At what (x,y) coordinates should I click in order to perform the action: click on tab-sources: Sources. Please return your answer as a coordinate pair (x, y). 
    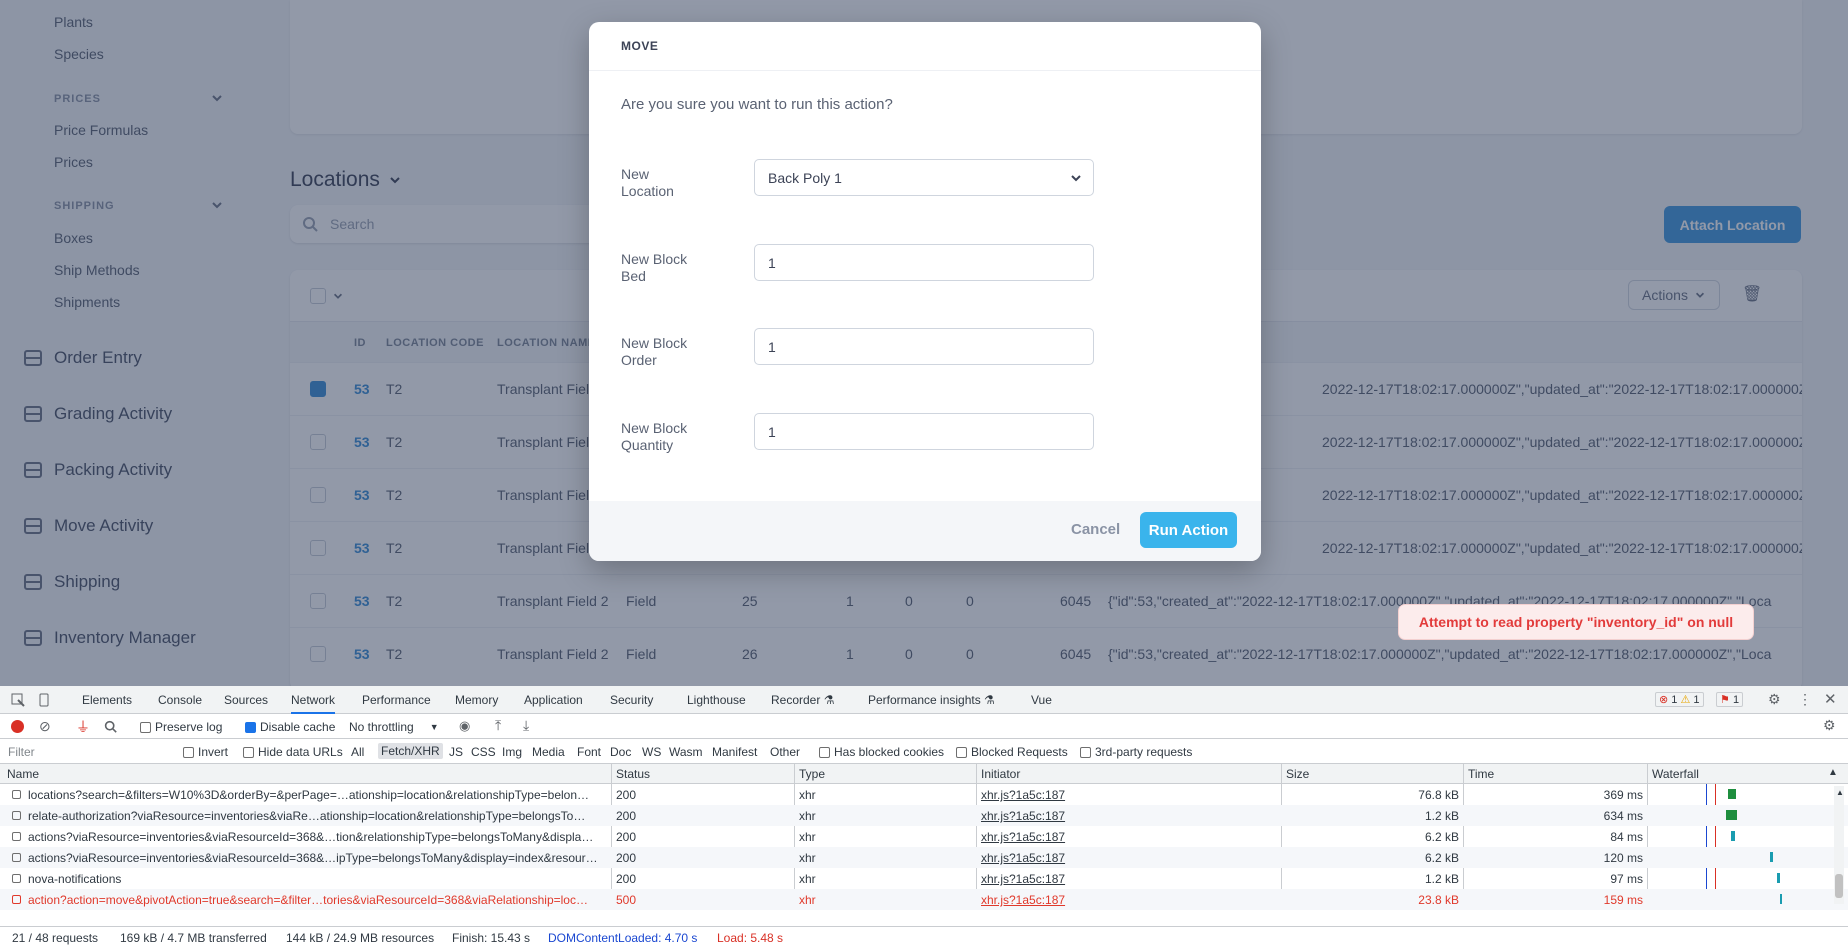
    Looking at the image, I should click on (246, 700).